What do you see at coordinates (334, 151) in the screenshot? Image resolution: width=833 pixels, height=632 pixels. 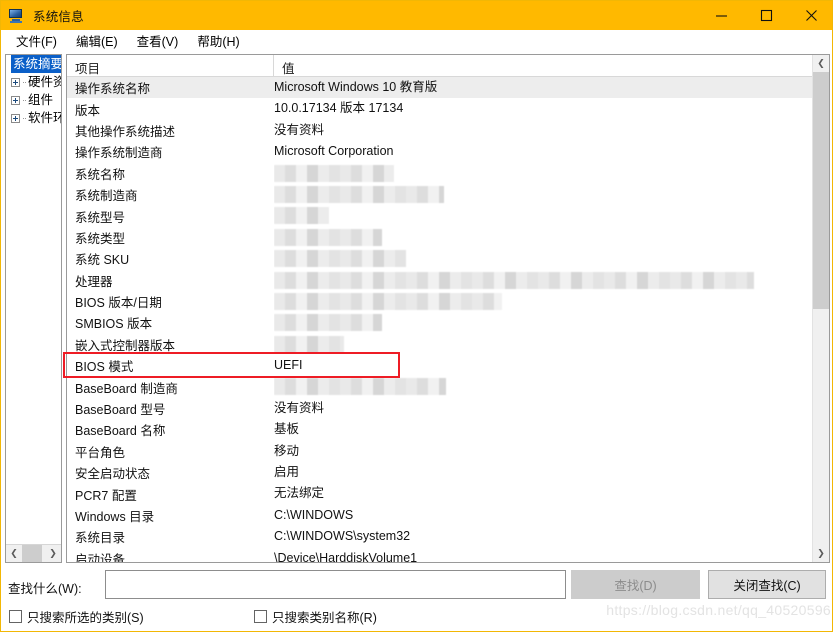 I see `row-item-value: Microsoft Corporation` at bounding box center [334, 151].